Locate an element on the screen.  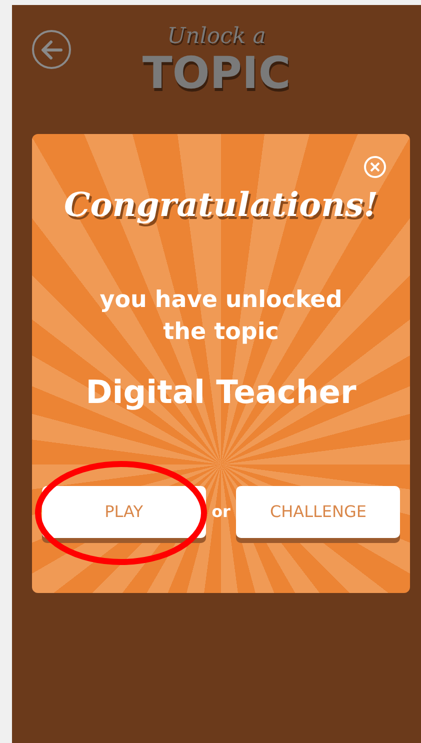
unlock-message: you have unlocked the topic is located at coordinates (221, 316).